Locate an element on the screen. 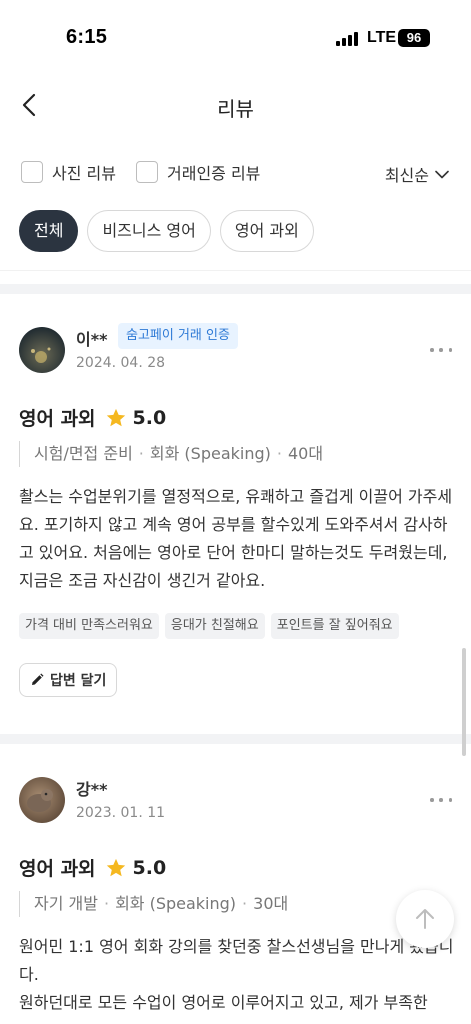 This screenshot has height=1024, width=471. battery-icon: 96 is located at coordinates (414, 38).